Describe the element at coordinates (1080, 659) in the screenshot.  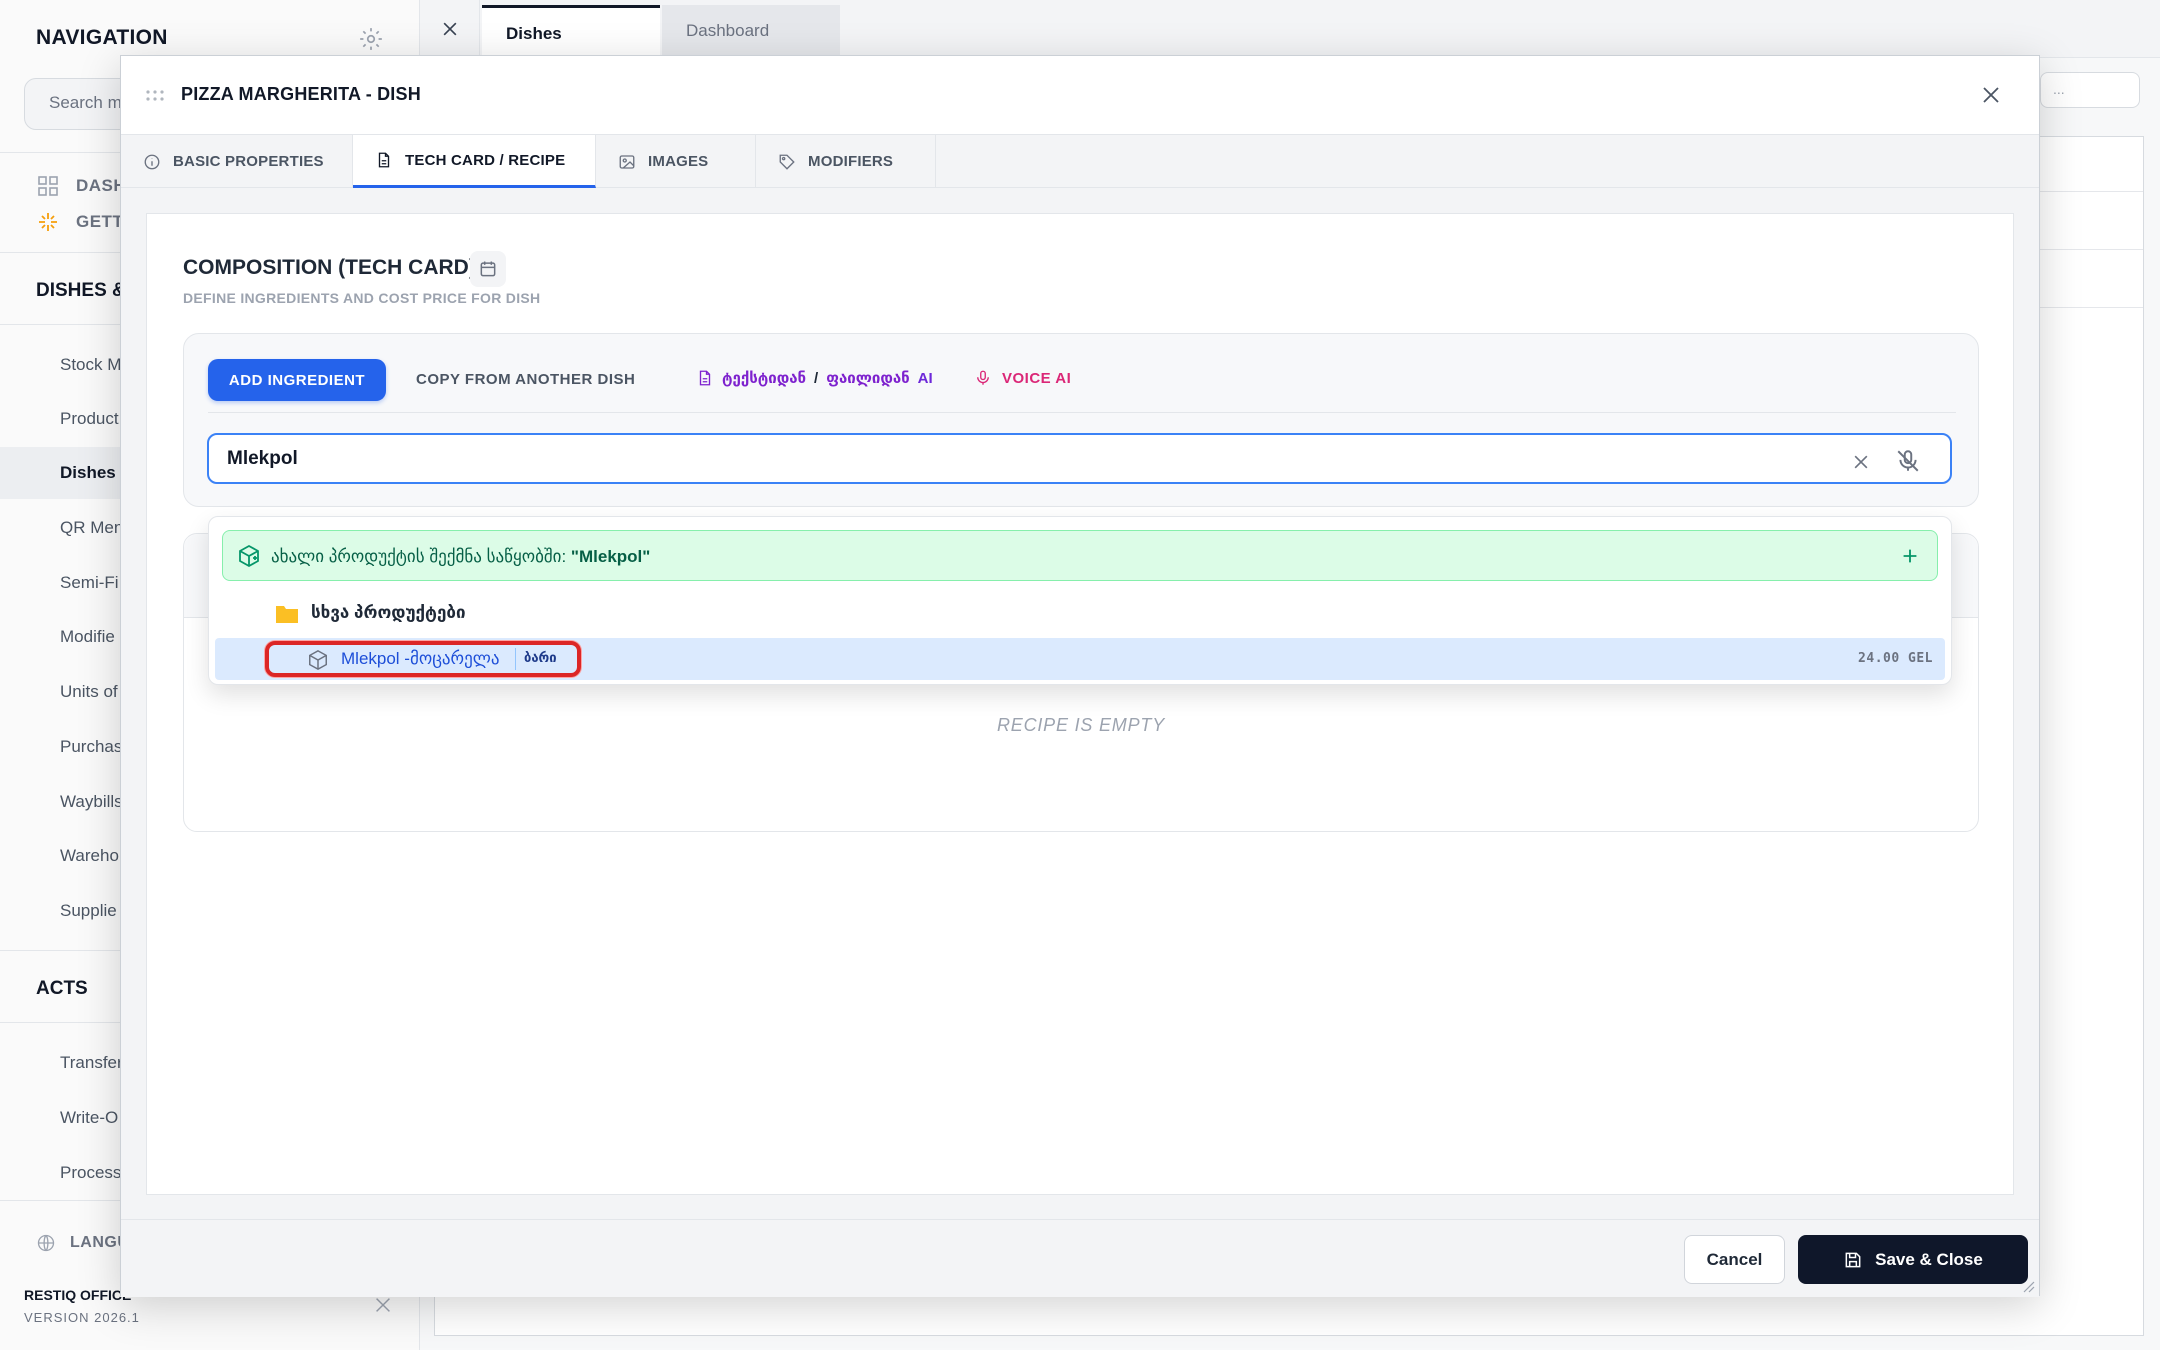
I see `search-result-item: Mlekpol -მოცარელა ბარი 24.00 GEL` at that location.